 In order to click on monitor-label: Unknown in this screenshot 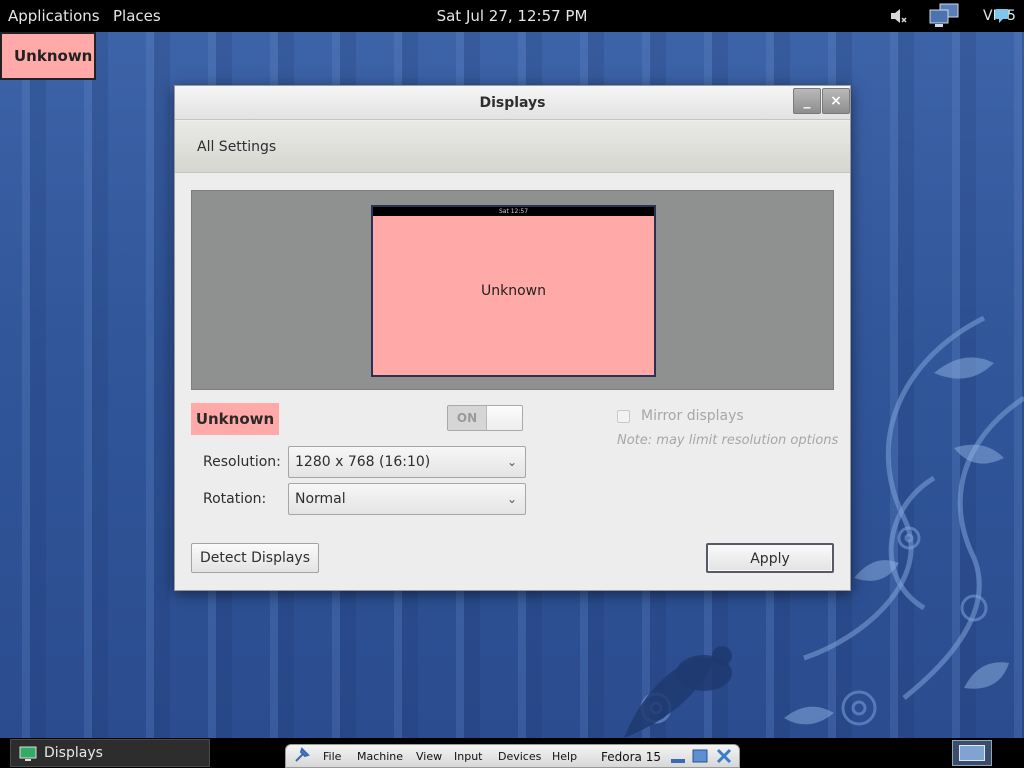, I will do `click(513, 291)`.